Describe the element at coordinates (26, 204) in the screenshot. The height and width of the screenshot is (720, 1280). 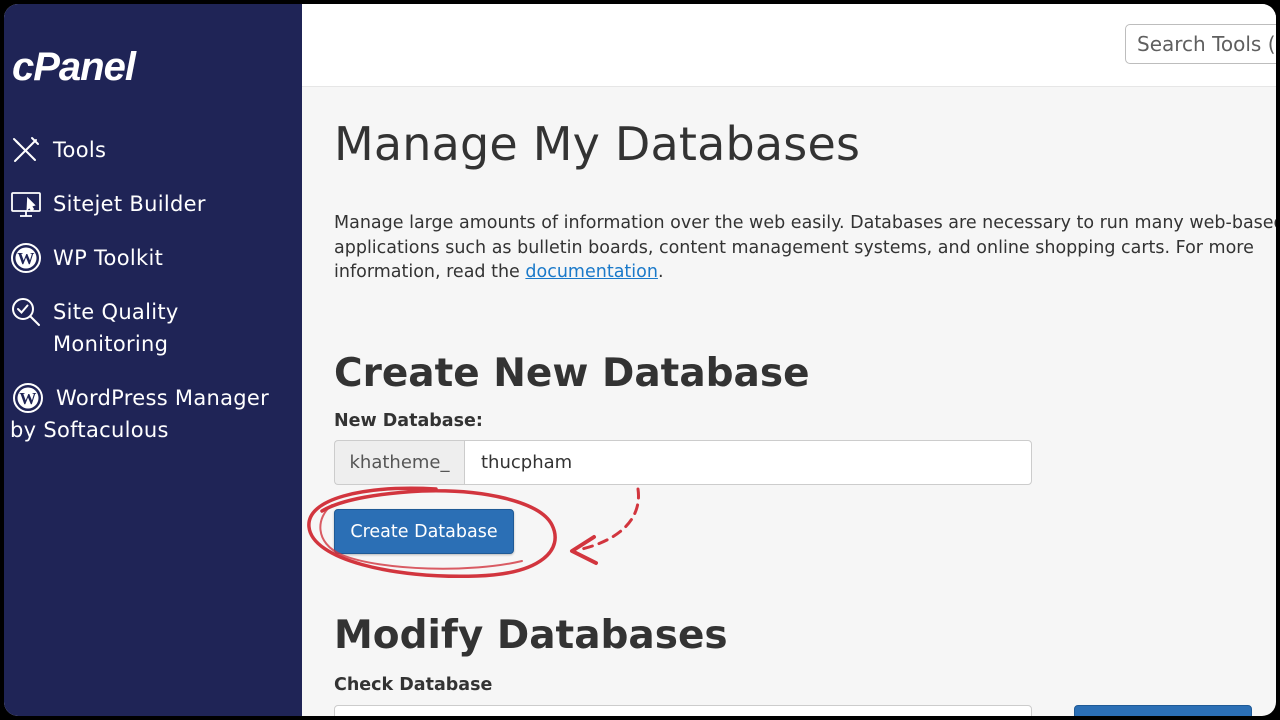
I see `monitor-icon` at that location.